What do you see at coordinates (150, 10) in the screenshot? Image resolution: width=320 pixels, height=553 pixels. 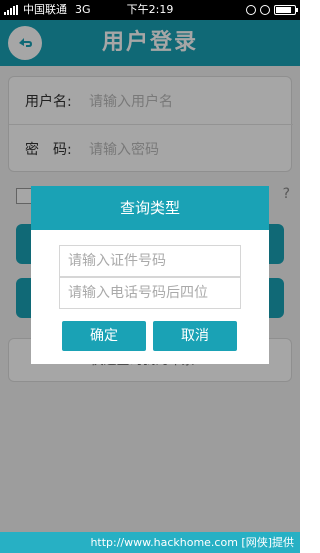 I see `status-bar: 中国联通 3G 下午2:19` at bounding box center [150, 10].